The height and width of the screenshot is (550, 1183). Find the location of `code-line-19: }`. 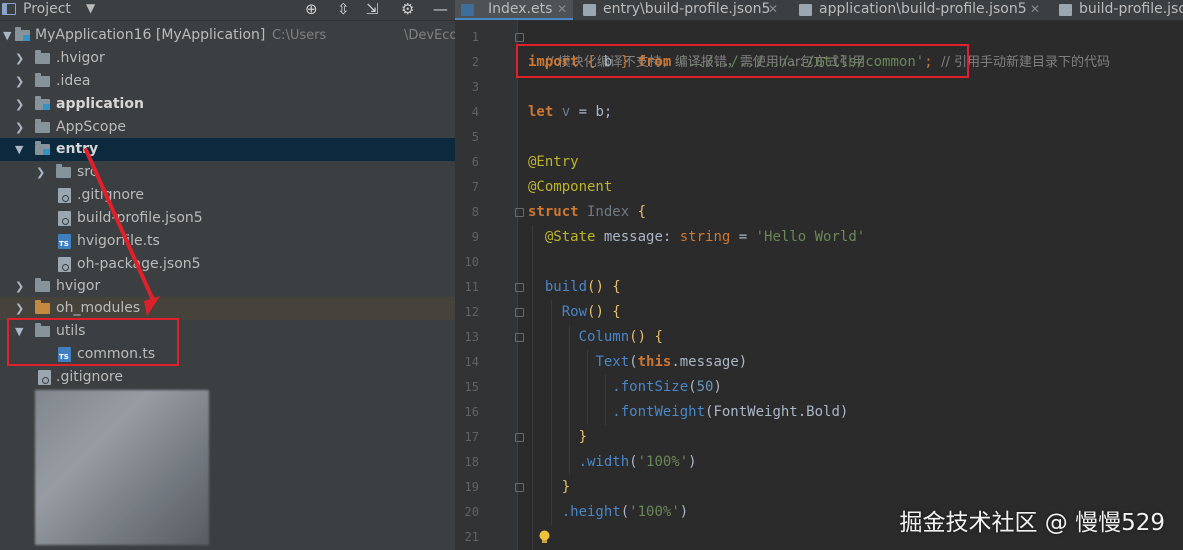

code-line-19: } is located at coordinates (549, 487).